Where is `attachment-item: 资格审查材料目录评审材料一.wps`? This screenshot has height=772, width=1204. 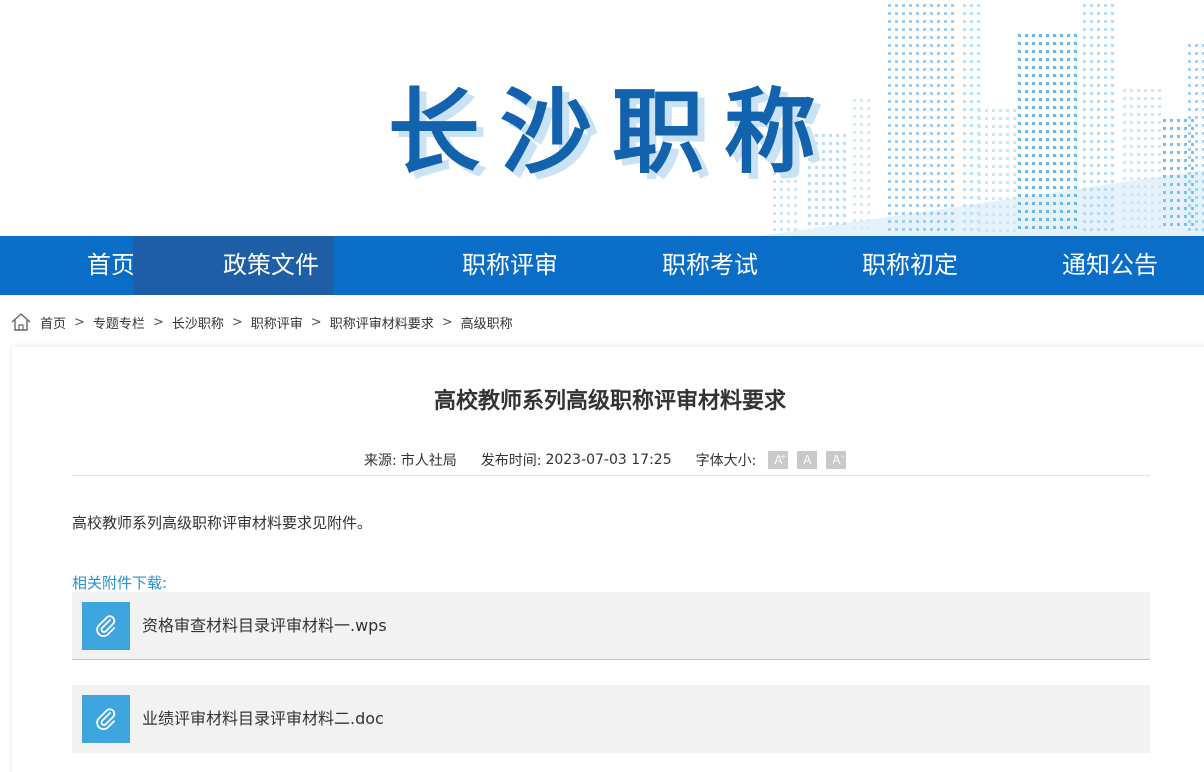
attachment-item: 资格审查材料目录评审材料一.wps is located at coordinates (611, 626).